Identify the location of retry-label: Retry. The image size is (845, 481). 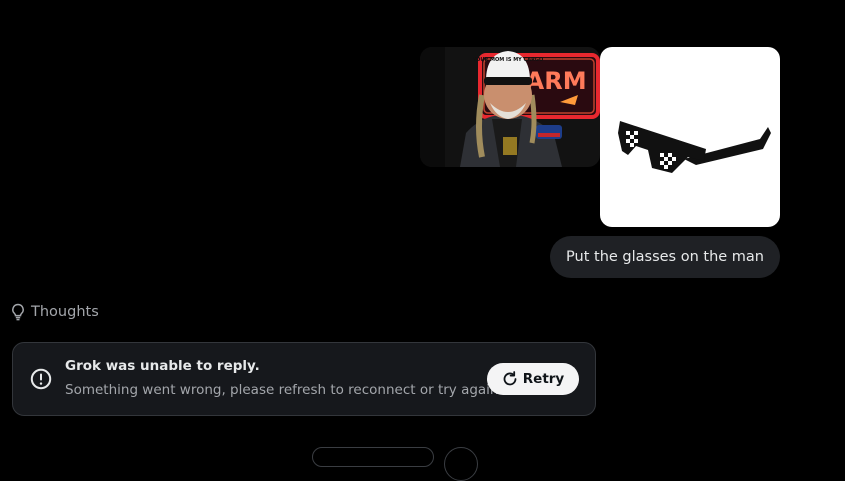
(543, 379).